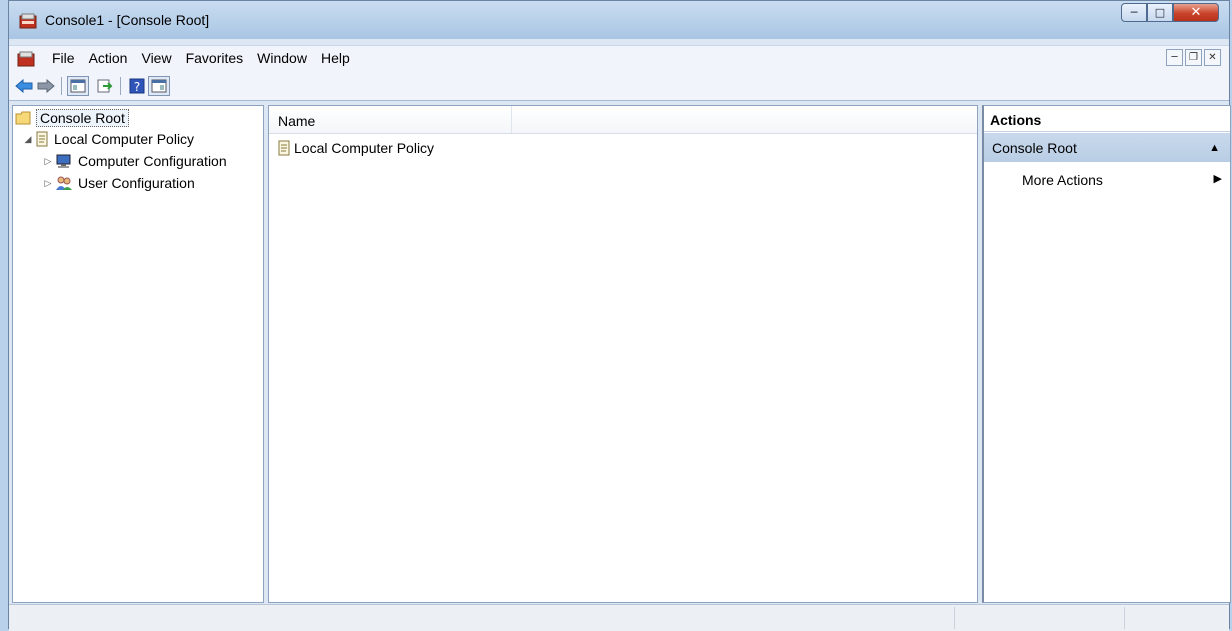  What do you see at coordinates (124, 139) in the screenshot?
I see `tree-item-label: Local Computer Policy` at bounding box center [124, 139].